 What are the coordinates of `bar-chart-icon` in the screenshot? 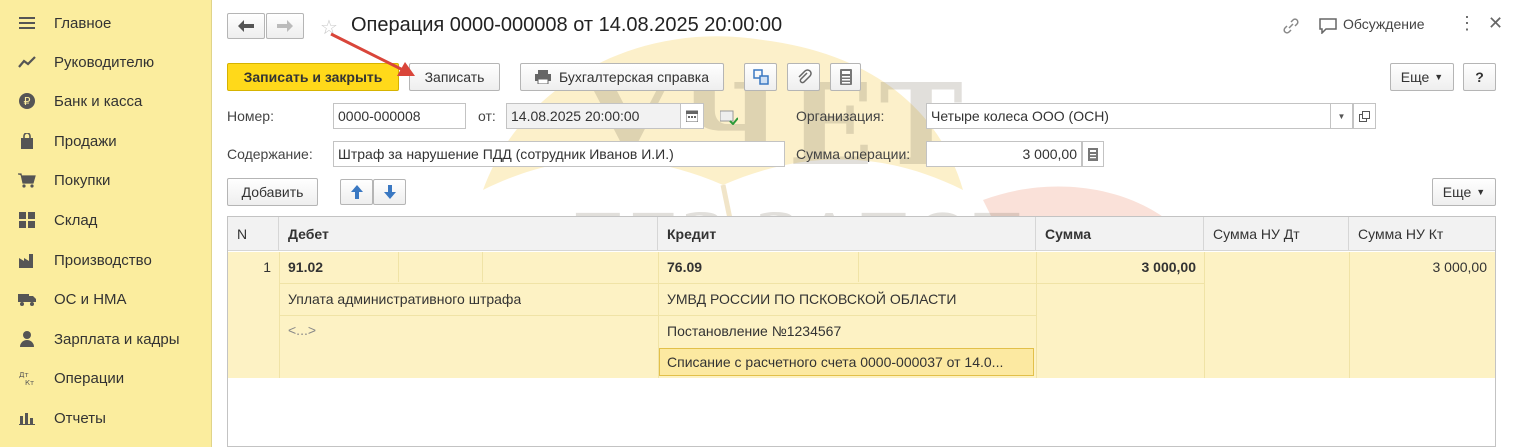 It's located at (27, 418).